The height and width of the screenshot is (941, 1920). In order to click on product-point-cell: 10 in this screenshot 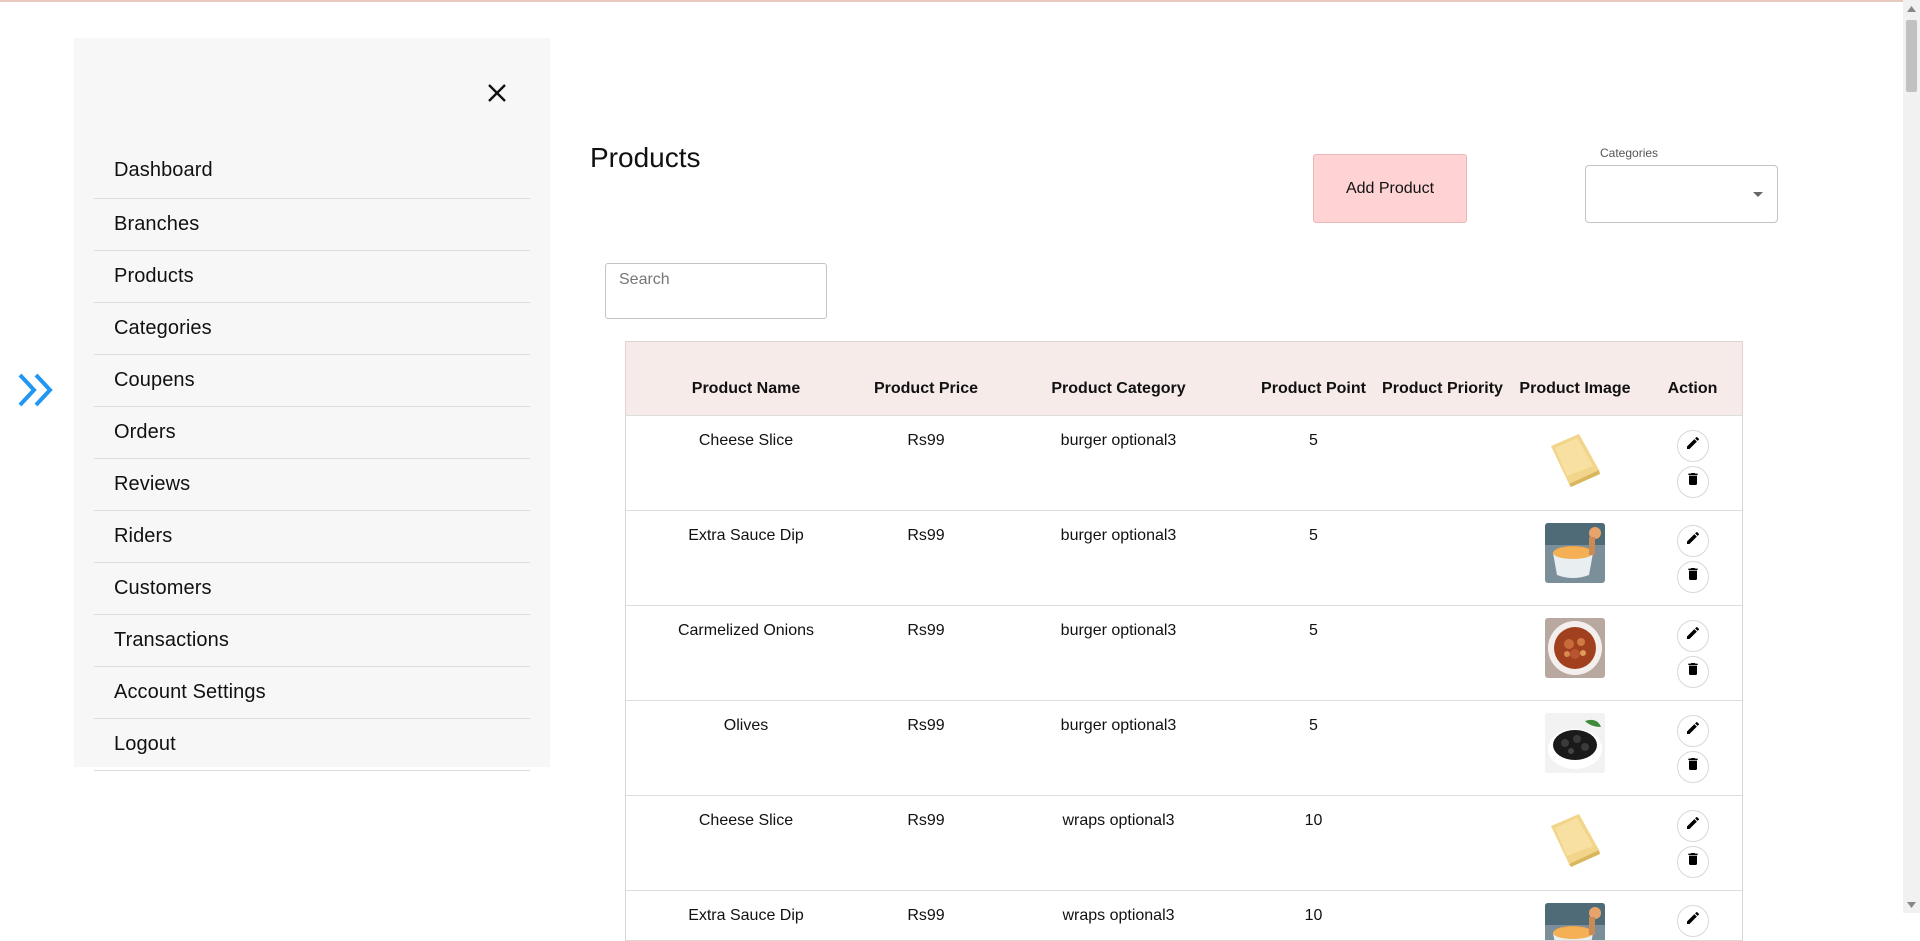, I will do `click(1313, 915)`.